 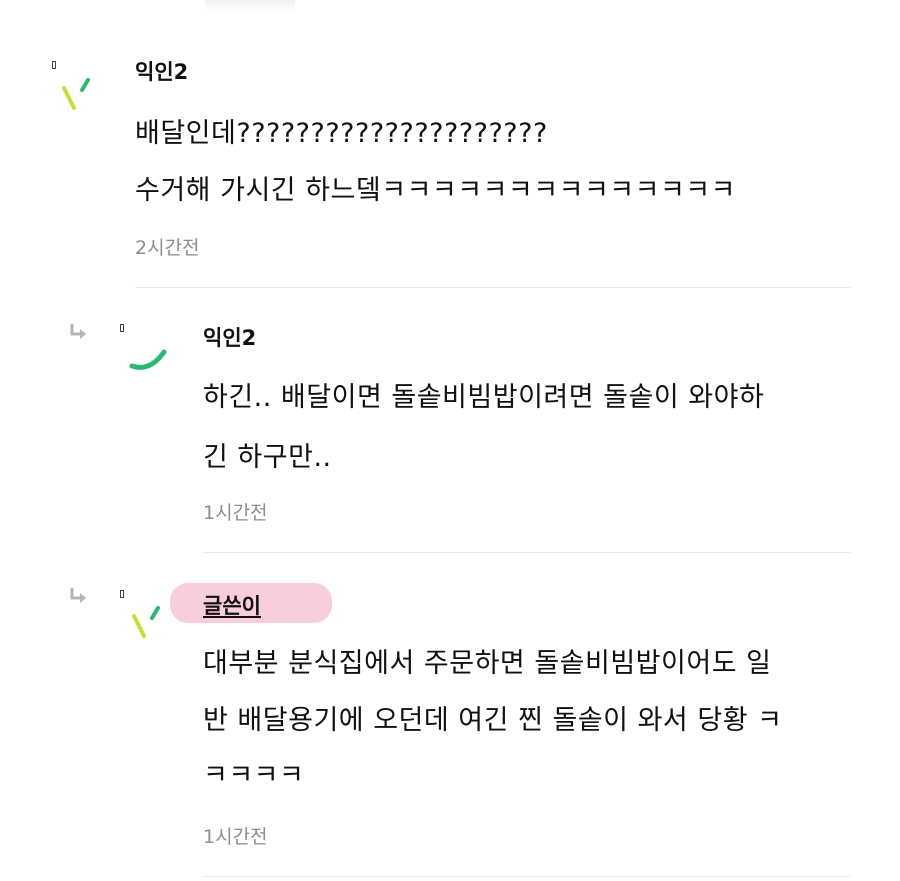 What do you see at coordinates (341, 133) in the screenshot?
I see `comment-text-line: 배달인데?????????????????????` at bounding box center [341, 133].